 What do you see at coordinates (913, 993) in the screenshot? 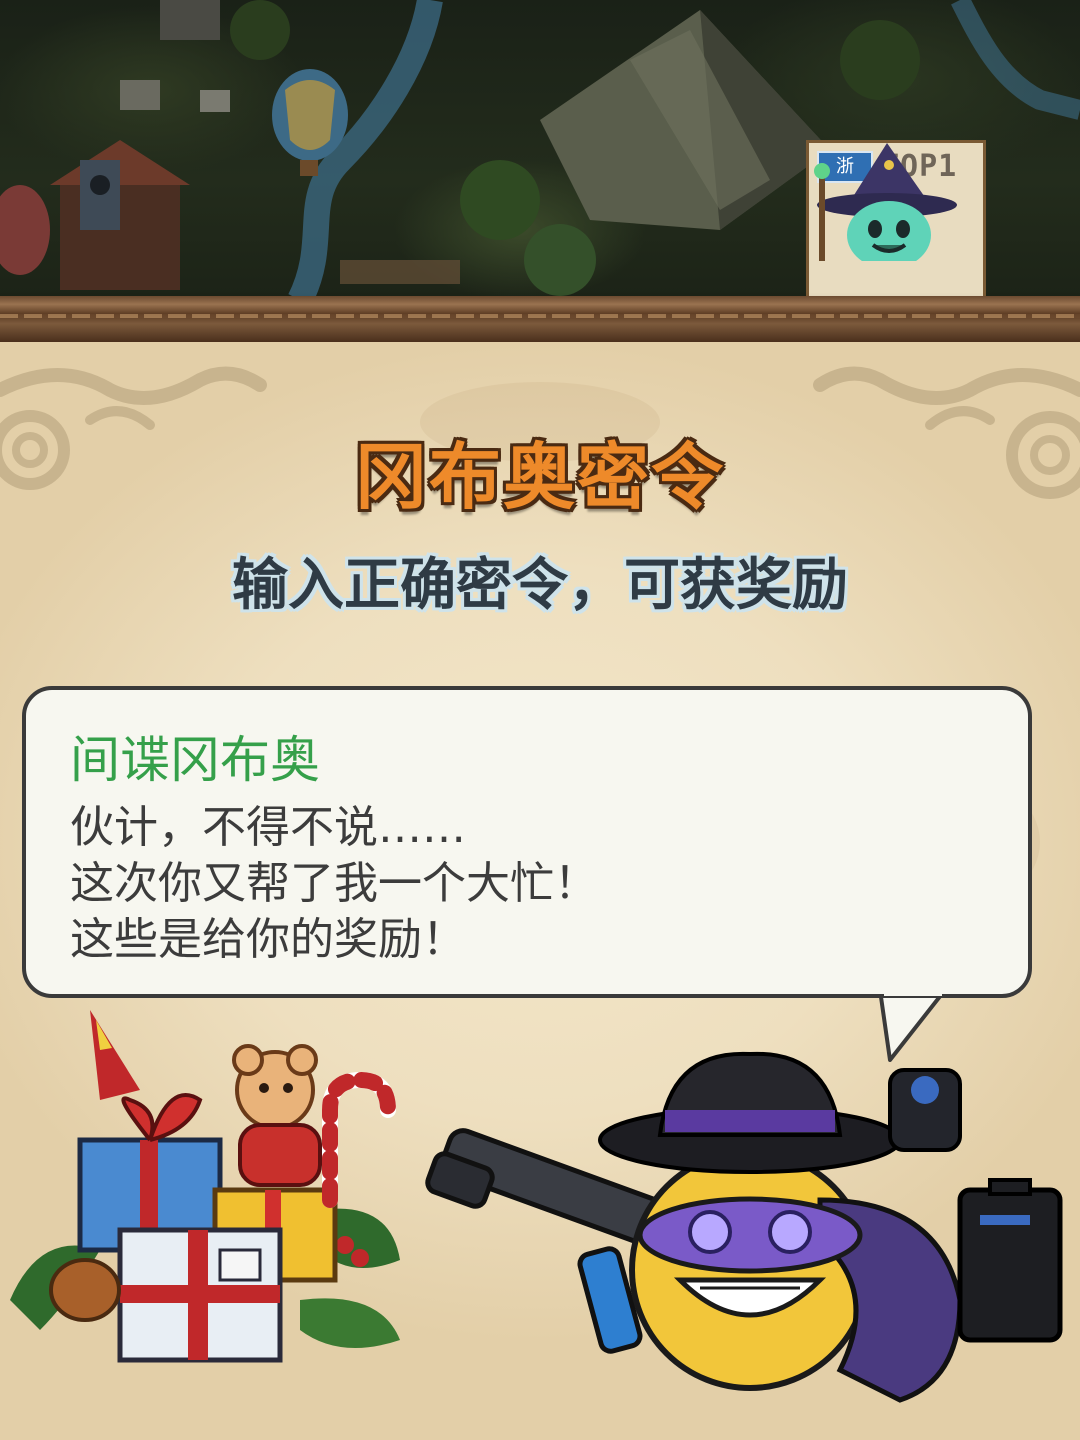
I see `bubble-tail-seam` at bounding box center [913, 993].